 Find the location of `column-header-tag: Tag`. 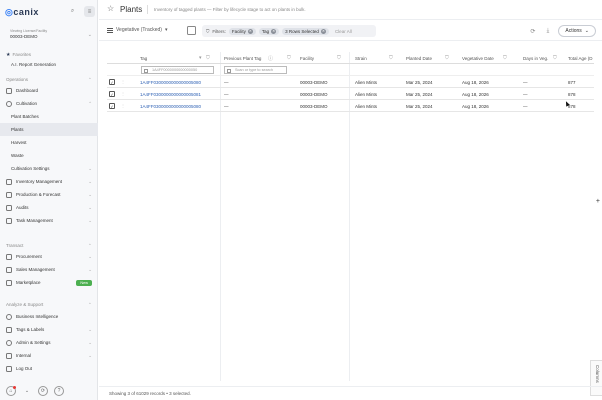

column-header-tag: Tag is located at coordinates (143, 58).